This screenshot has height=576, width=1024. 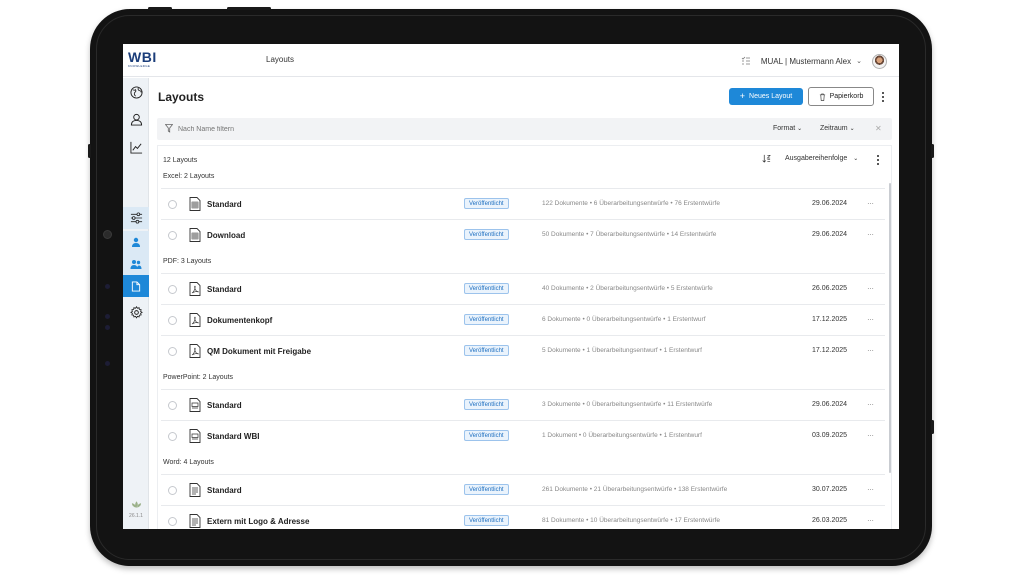 What do you see at coordinates (136, 286) in the screenshot?
I see `sidebar-item-layouts` at bounding box center [136, 286].